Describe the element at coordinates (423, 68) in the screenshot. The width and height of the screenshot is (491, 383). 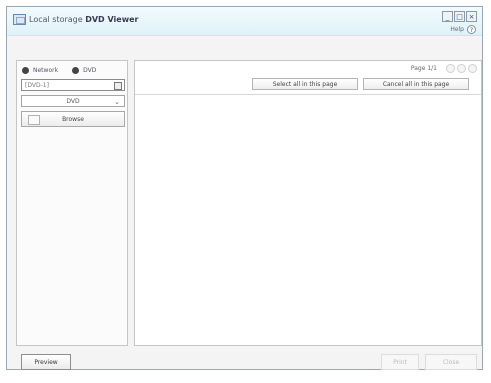
I see `page-indicator: Page 1/1` at that location.